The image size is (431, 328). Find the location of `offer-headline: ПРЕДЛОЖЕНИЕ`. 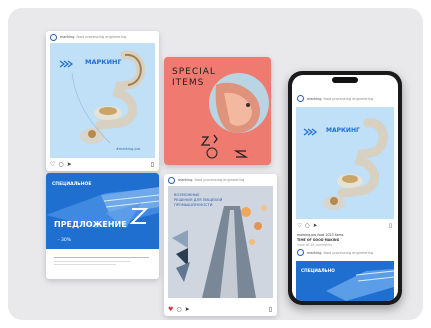

offer-headline: ПРЕДЛОЖЕНИЕ is located at coordinates (90, 224).